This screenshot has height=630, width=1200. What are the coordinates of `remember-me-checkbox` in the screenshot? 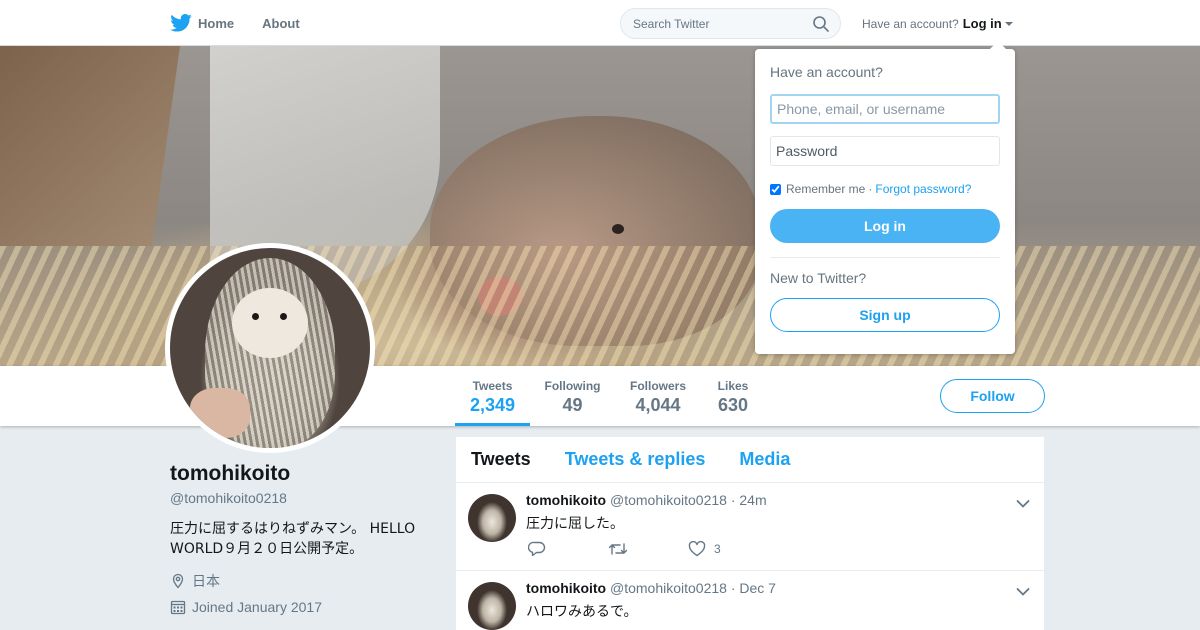 It's located at (775, 189).